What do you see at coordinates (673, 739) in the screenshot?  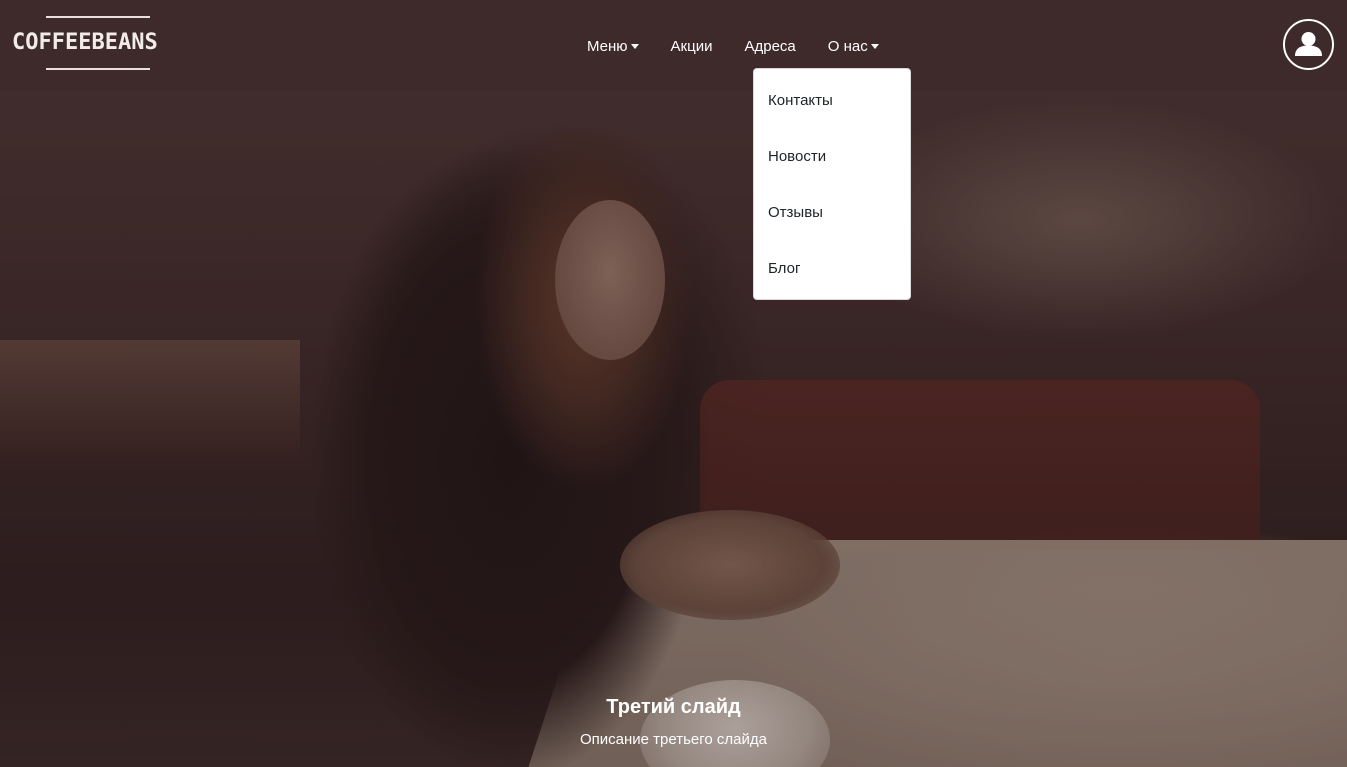 I see `carousel-caption-text: Описание третьего слайда` at bounding box center [673, 739].